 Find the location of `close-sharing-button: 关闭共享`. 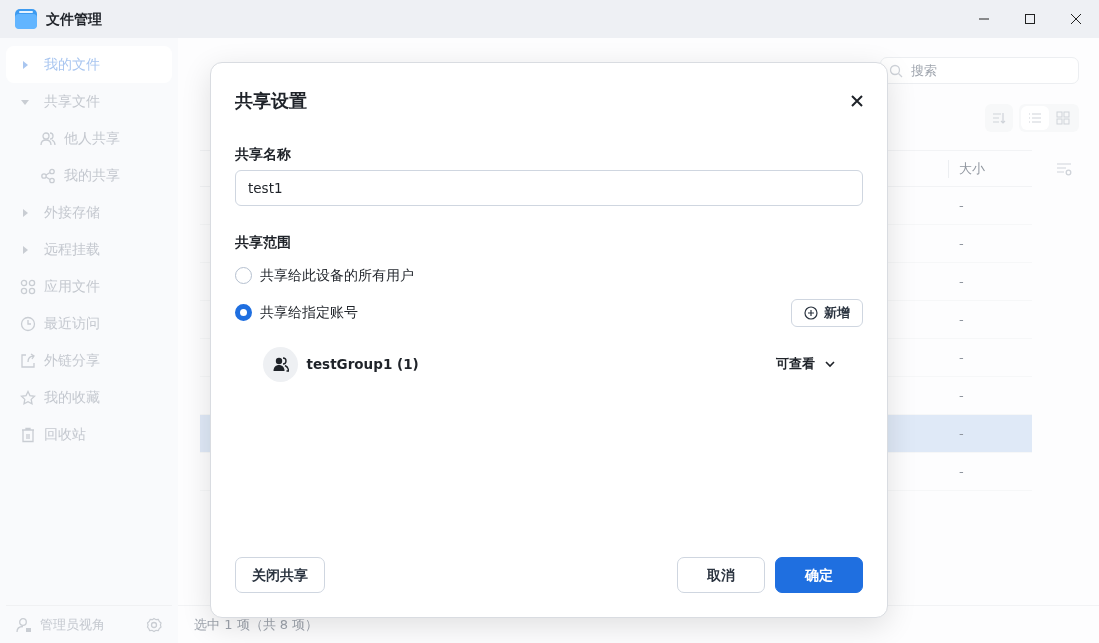

close-sharing-button: 关闭共享 is located at coordinates (280, 575).